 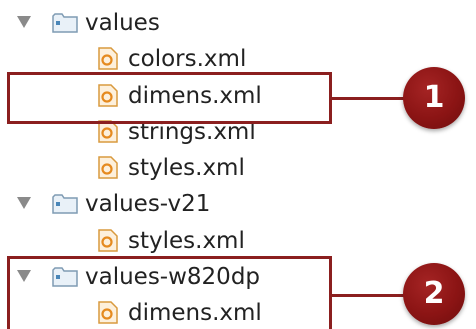 What do you see at coordinates (122, 23) in the screenshot?
I see `tree-item-label: values` at bounding box center [122, 23].